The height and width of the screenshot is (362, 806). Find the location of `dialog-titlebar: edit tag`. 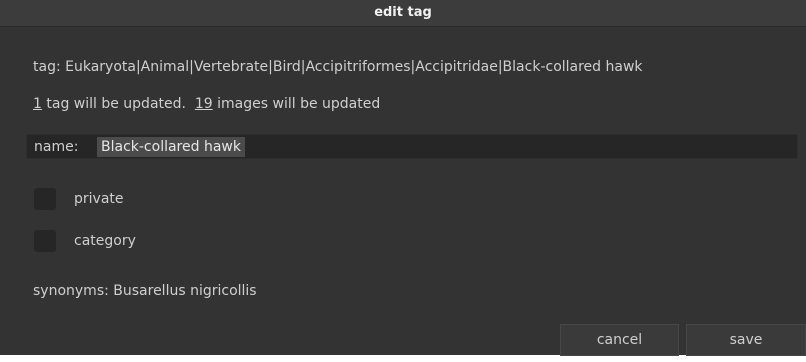

dialog-titlebar: edit tag is located at coordinates (403, 13).